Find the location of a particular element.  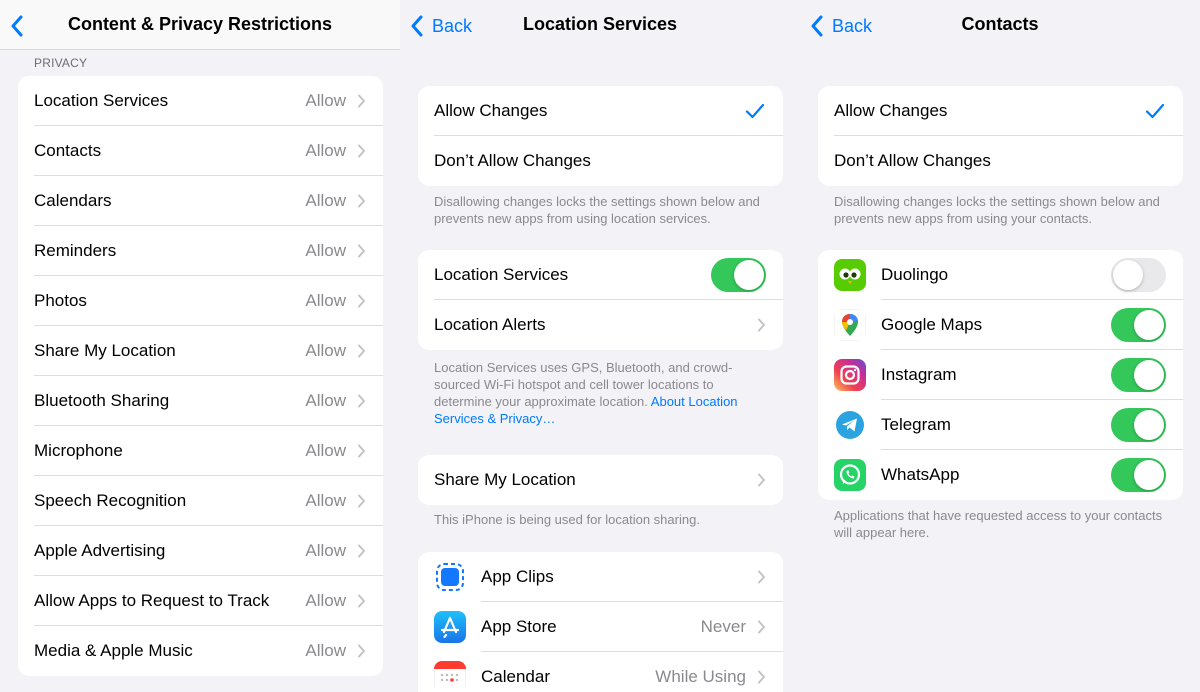

google-maps-toggle is located at coordinates (1138, 325).